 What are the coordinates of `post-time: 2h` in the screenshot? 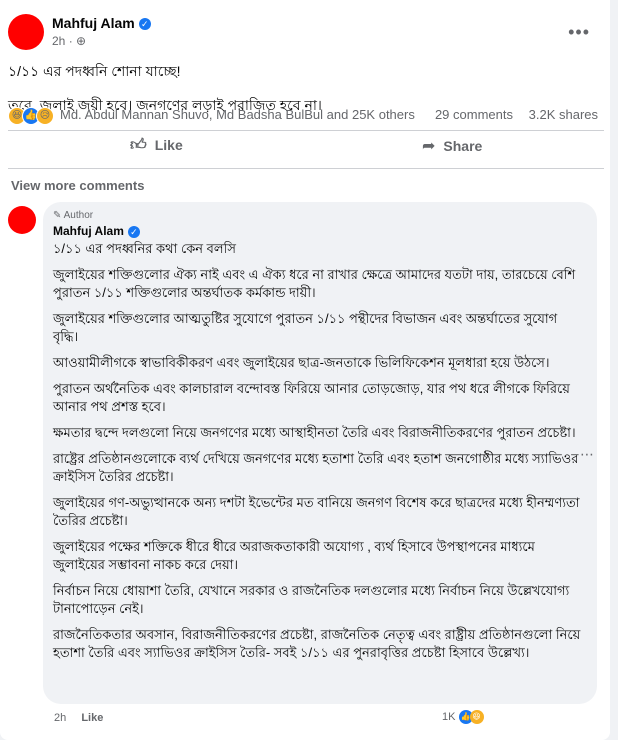 It's located at (58, 41).